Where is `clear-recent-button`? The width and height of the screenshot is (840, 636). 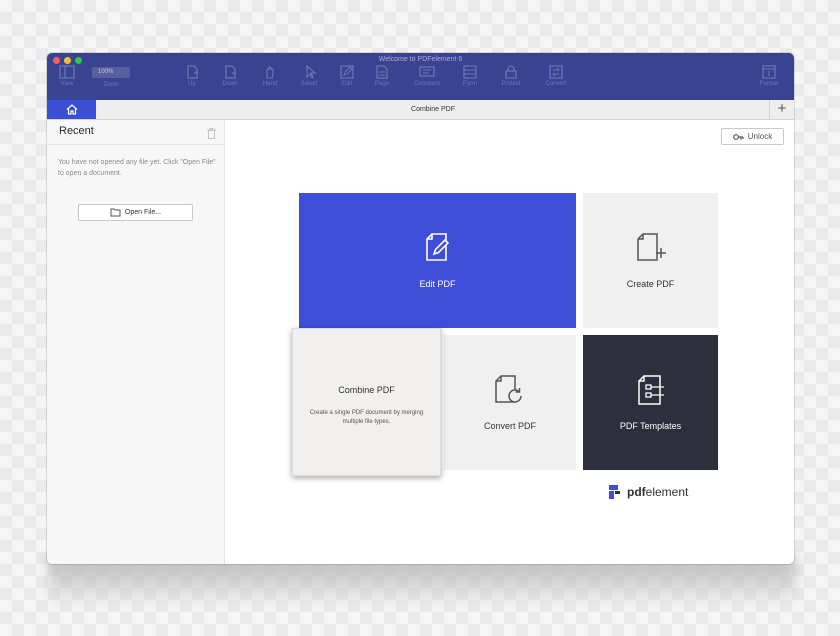
clear-recent-button is located at coordinates (211, 135).